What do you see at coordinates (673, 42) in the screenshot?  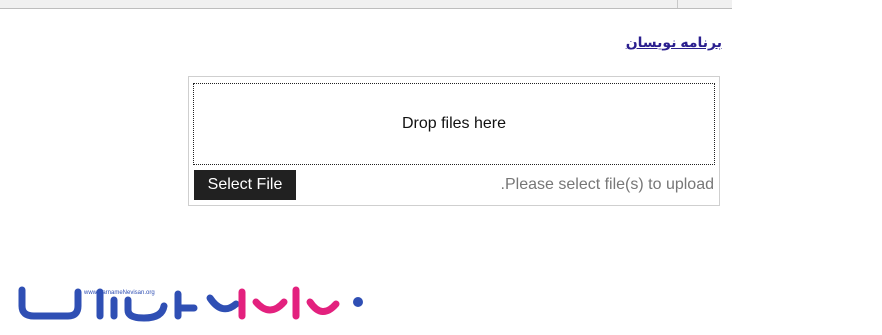 I see `site-title-link: برنامه نویسان` at bounding box center [673, 42].